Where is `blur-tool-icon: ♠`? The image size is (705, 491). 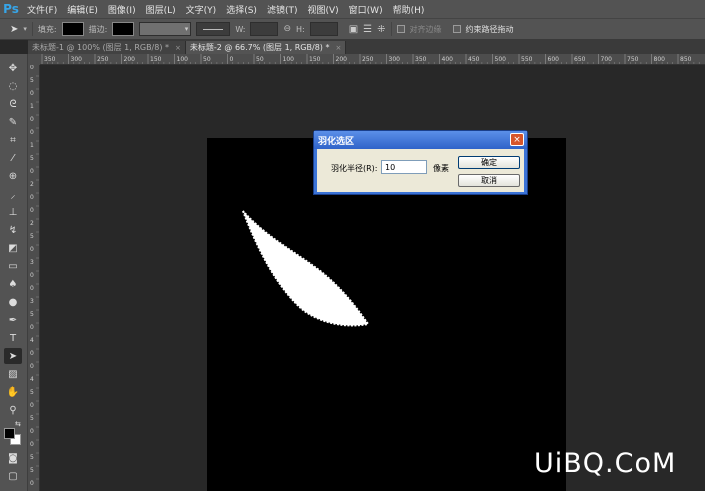 blur-tool-icon: ♠ is located at coordinates (13, 284).